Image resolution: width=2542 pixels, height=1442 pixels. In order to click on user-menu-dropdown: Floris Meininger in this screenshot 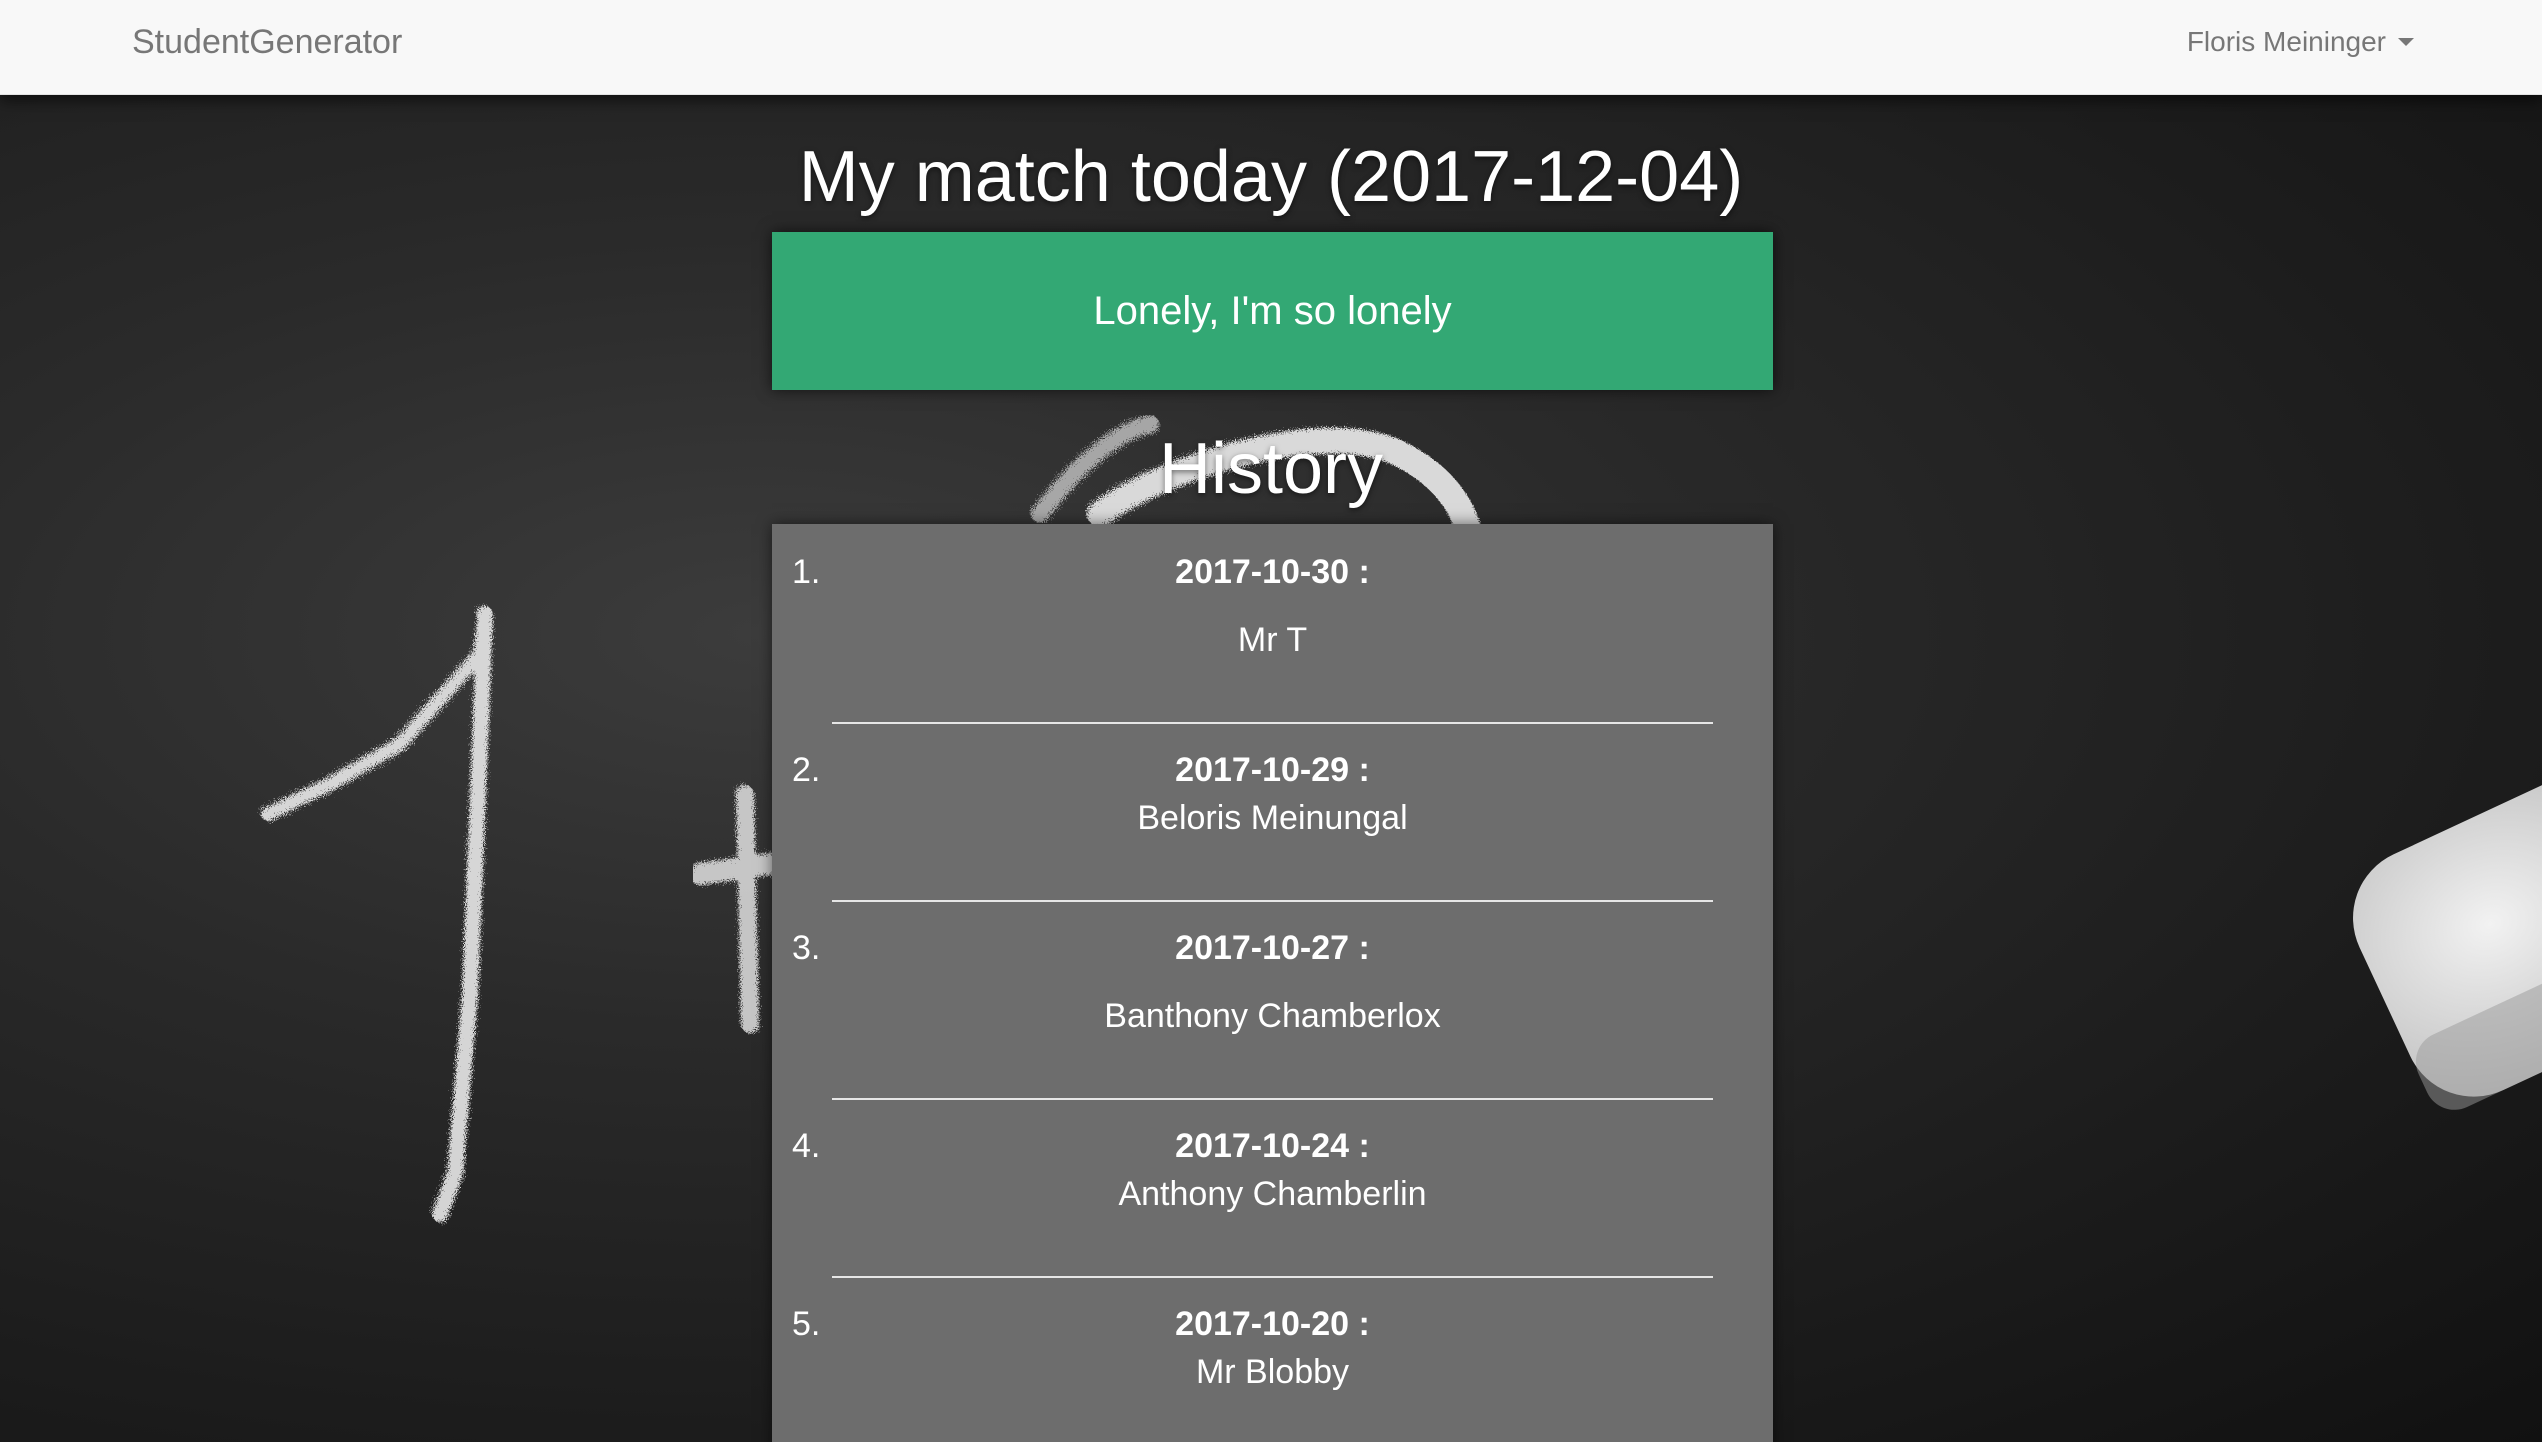, I will do `click(2300, 42)`.